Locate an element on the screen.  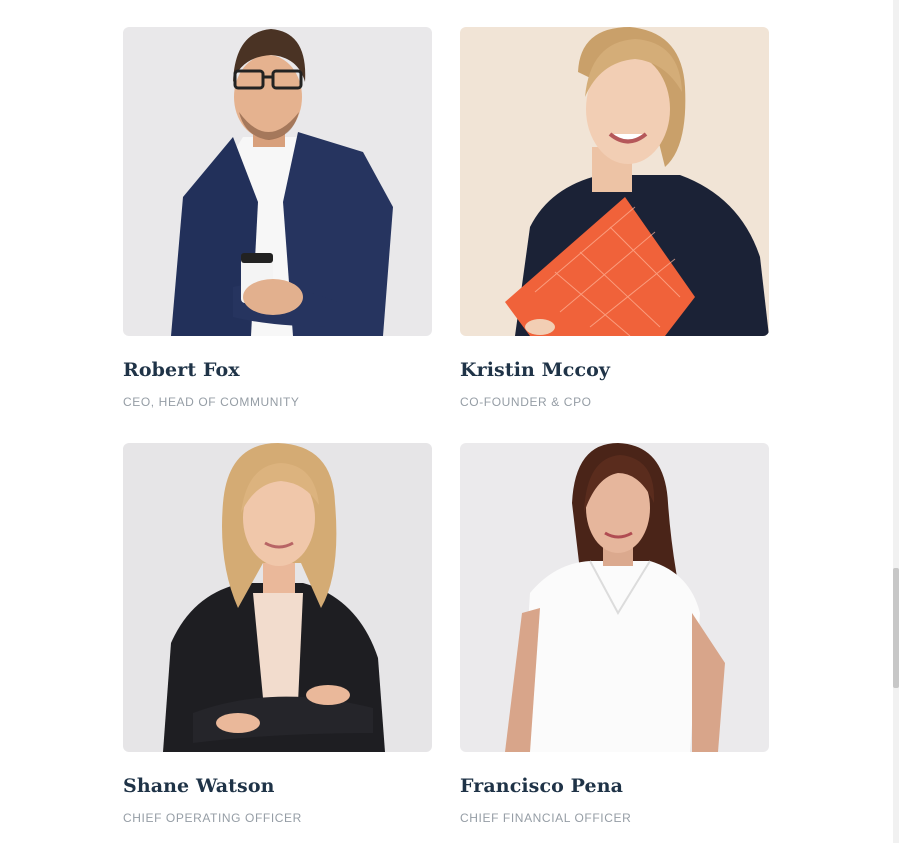
team-member-role: CEO, Head of Community is located at coordinates (211, 402).